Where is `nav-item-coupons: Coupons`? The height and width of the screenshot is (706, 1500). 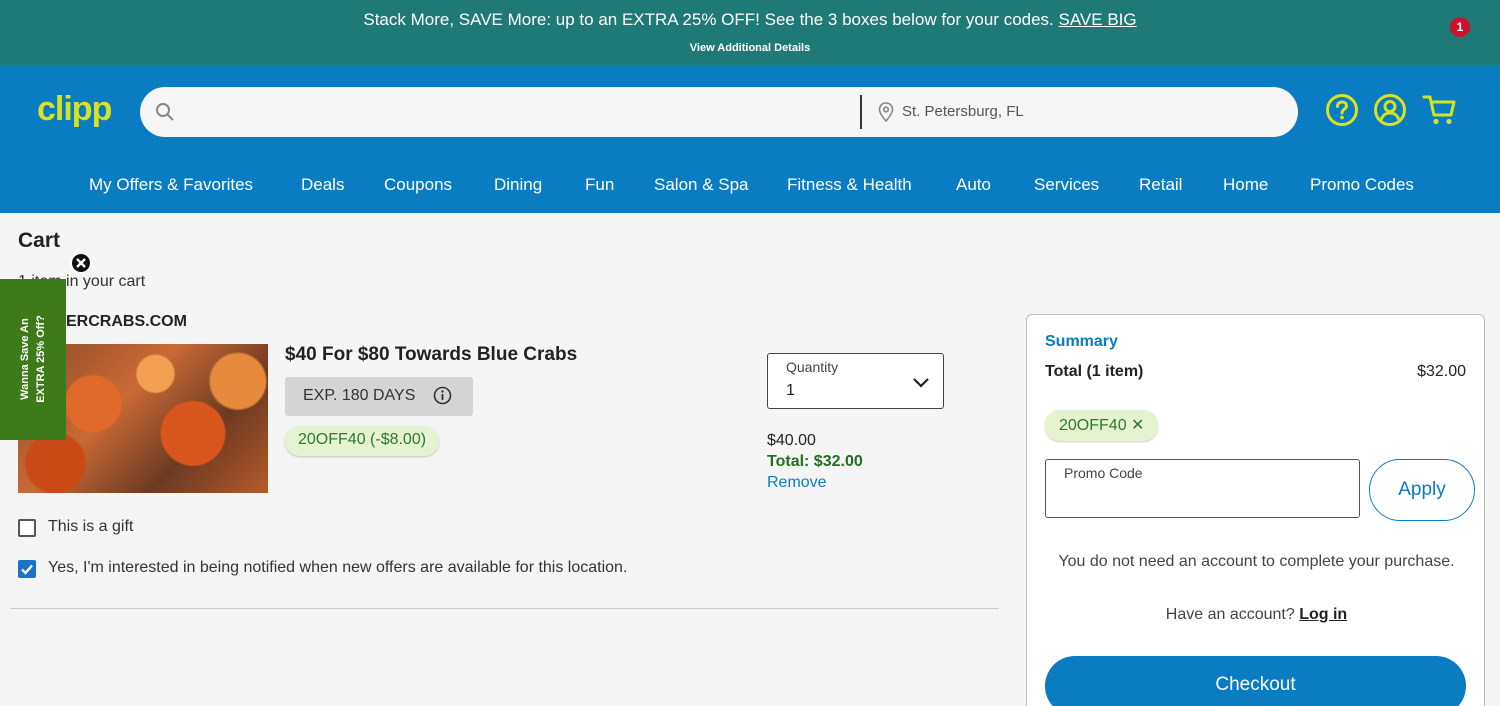
nav-item-coupons: Coupons is located at coordinates (418, 185).